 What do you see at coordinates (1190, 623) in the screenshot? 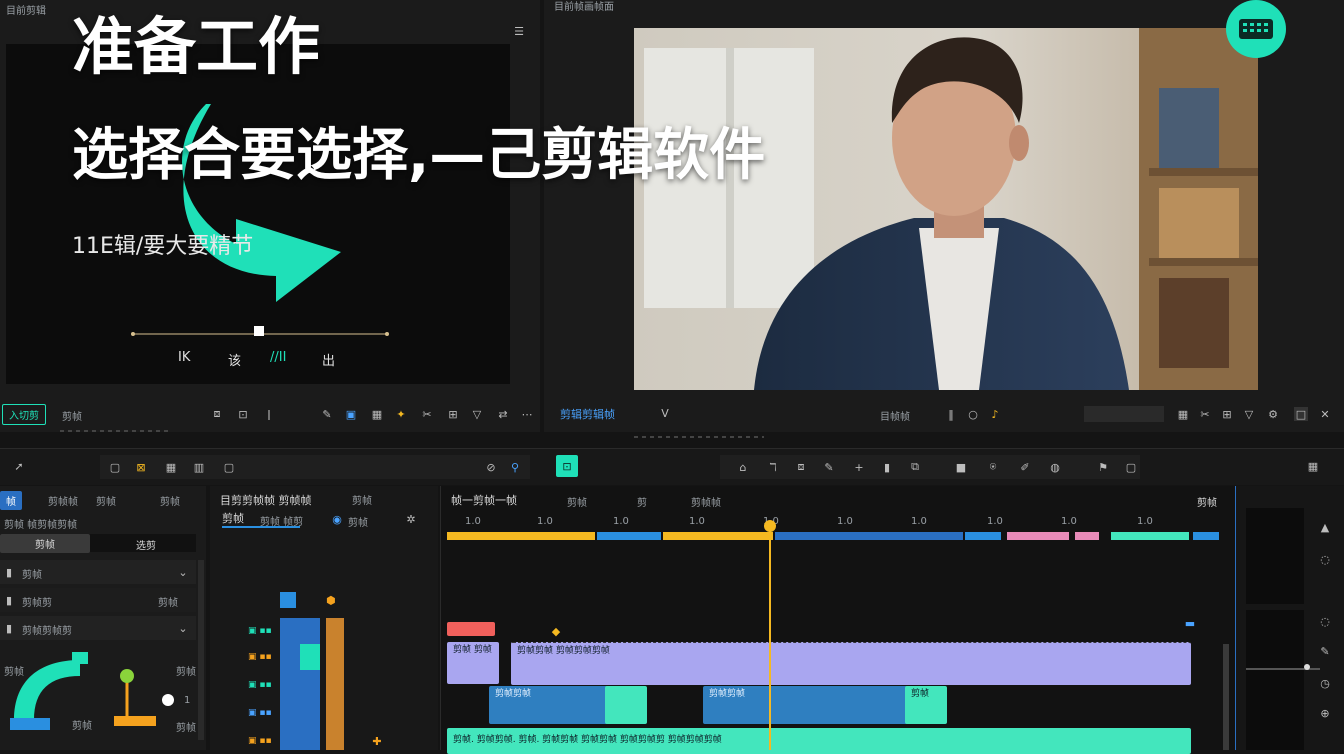
I see `keyframe-icon: ▬` at bounding box center [1190, 623].